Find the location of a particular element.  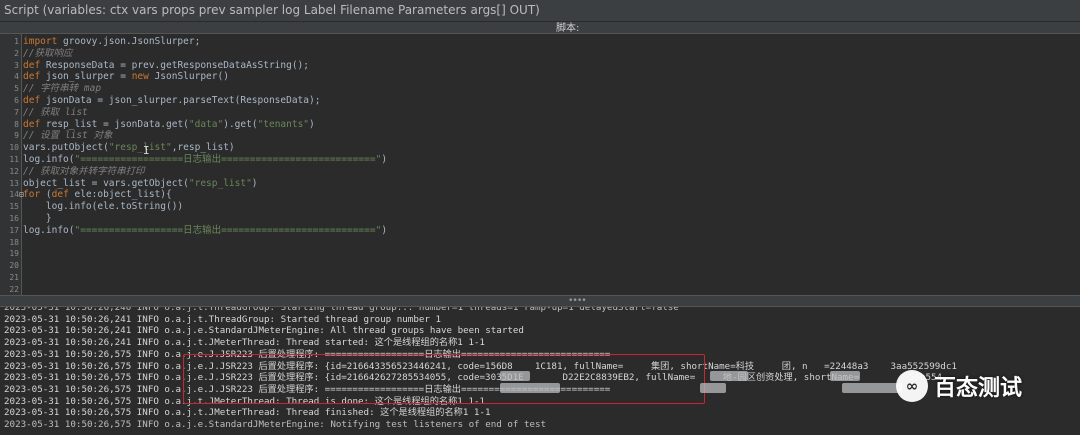

line-number: 2 is located at coordinates (16, 53).